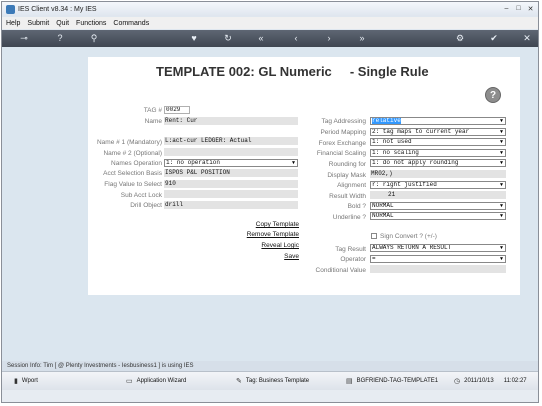 This screenshot has width=542, height=406. Describe the element at coordinates (374, 236) in the screenshot. I see `sign-convert-checkbox` at that location.